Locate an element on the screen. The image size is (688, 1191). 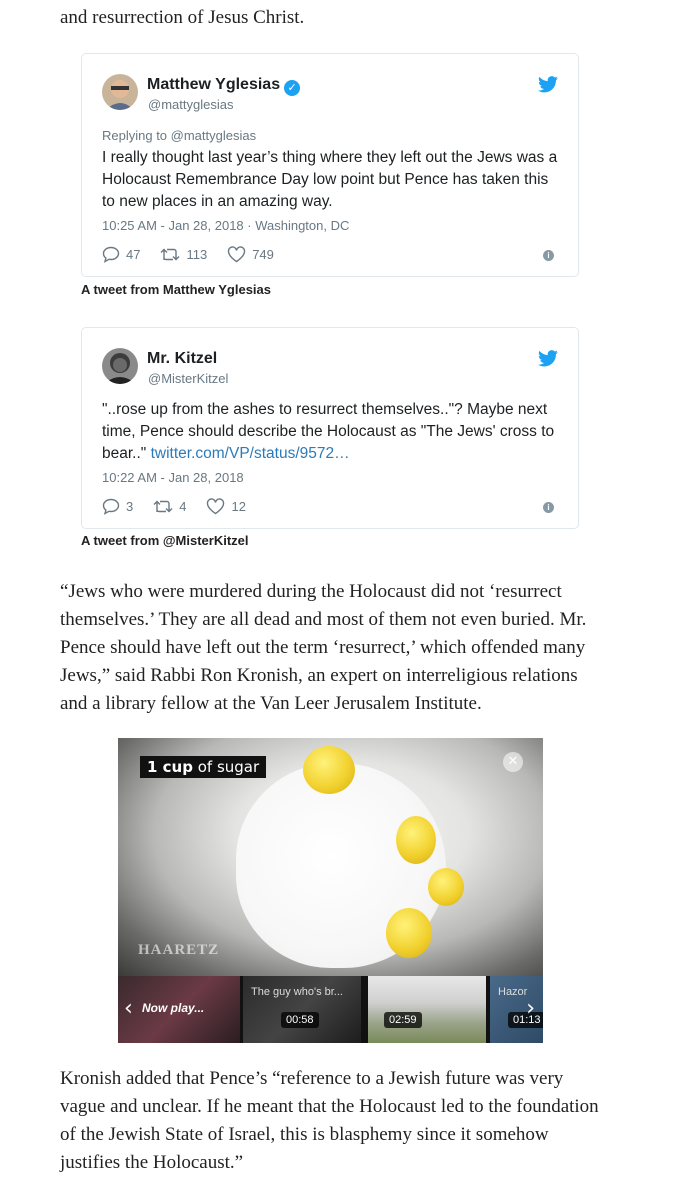
tweet-timestamp: 10:25 AM - Jan 28, 2018 · Washington, DC is located at coordinates (225, 225).